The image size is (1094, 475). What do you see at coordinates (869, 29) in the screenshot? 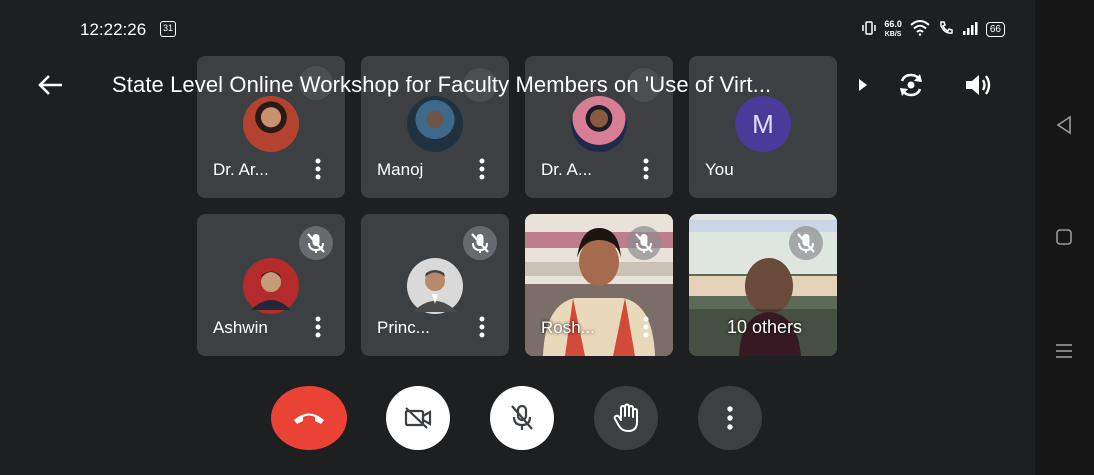
I see `vibrate-icon` at bounding box center [869, 29].